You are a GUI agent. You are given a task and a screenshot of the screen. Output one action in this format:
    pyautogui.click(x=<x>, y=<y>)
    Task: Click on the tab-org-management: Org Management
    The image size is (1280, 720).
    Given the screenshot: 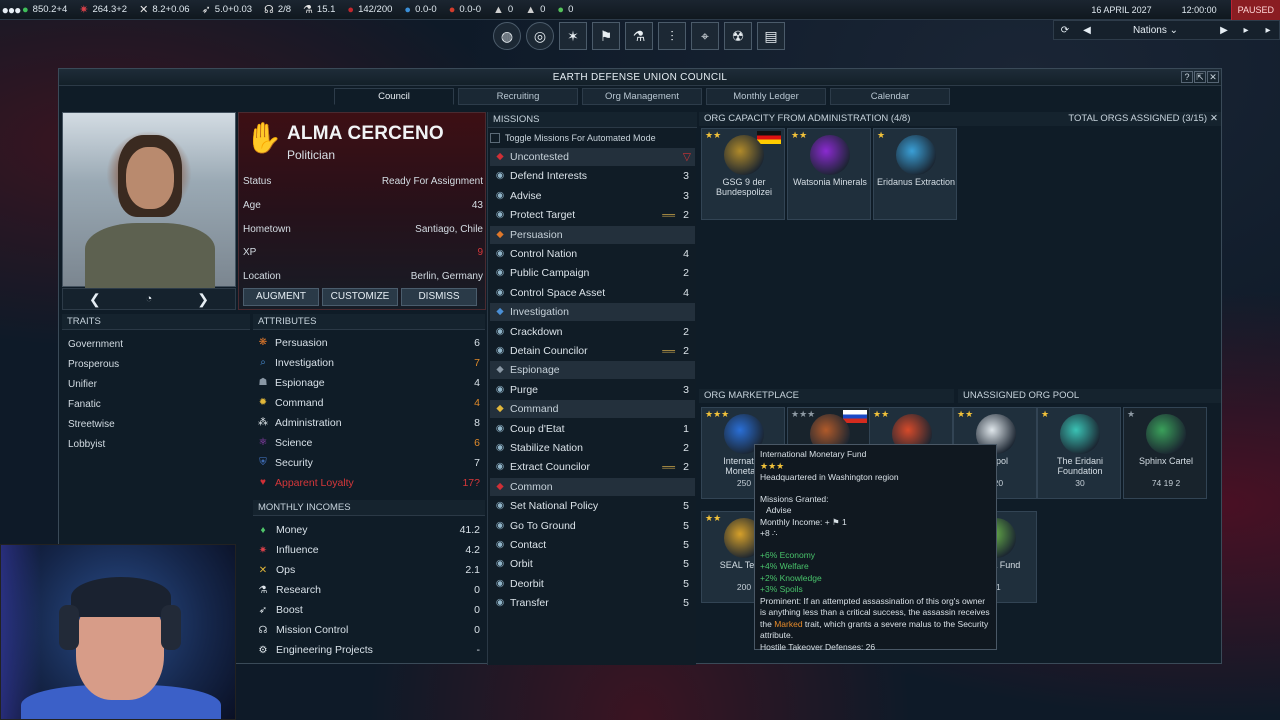 What is the action you would take?
    pyautogui.click(x=642, y=96)
    